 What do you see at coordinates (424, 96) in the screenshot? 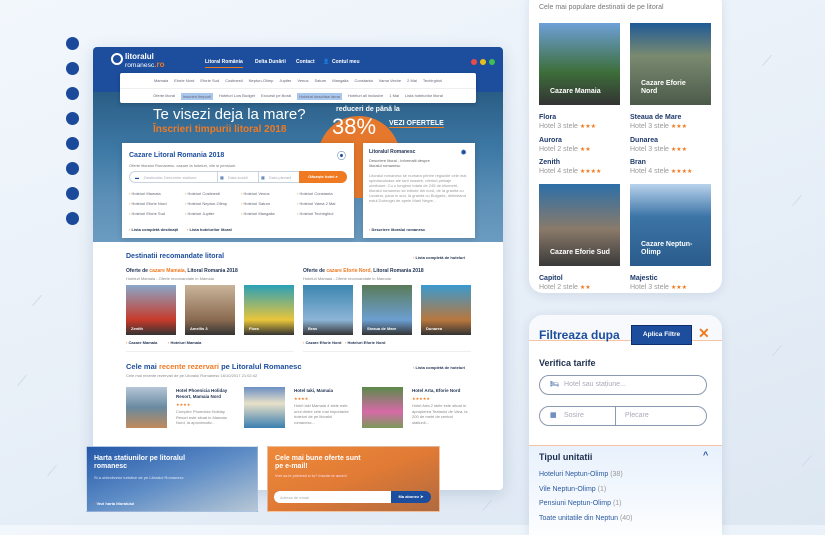
I see `nav-offer: Lista hotelurilor litoral` at bounding box center [424, 96].